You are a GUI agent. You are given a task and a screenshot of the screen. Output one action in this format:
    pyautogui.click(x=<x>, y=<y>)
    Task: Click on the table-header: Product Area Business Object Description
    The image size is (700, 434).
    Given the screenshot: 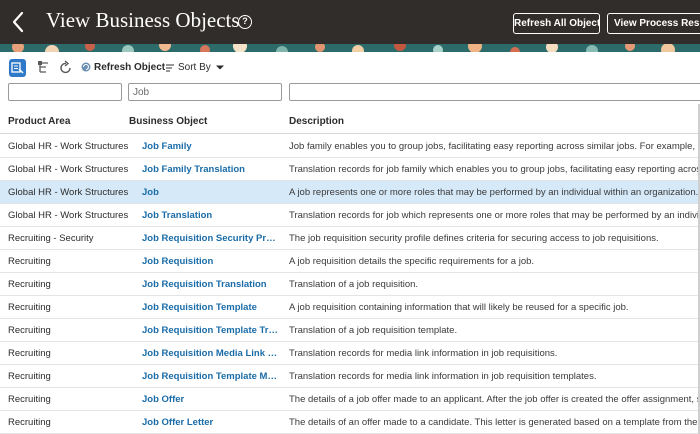 What is the action you would take?
    pyautogui.click(x=350, y=121)
    